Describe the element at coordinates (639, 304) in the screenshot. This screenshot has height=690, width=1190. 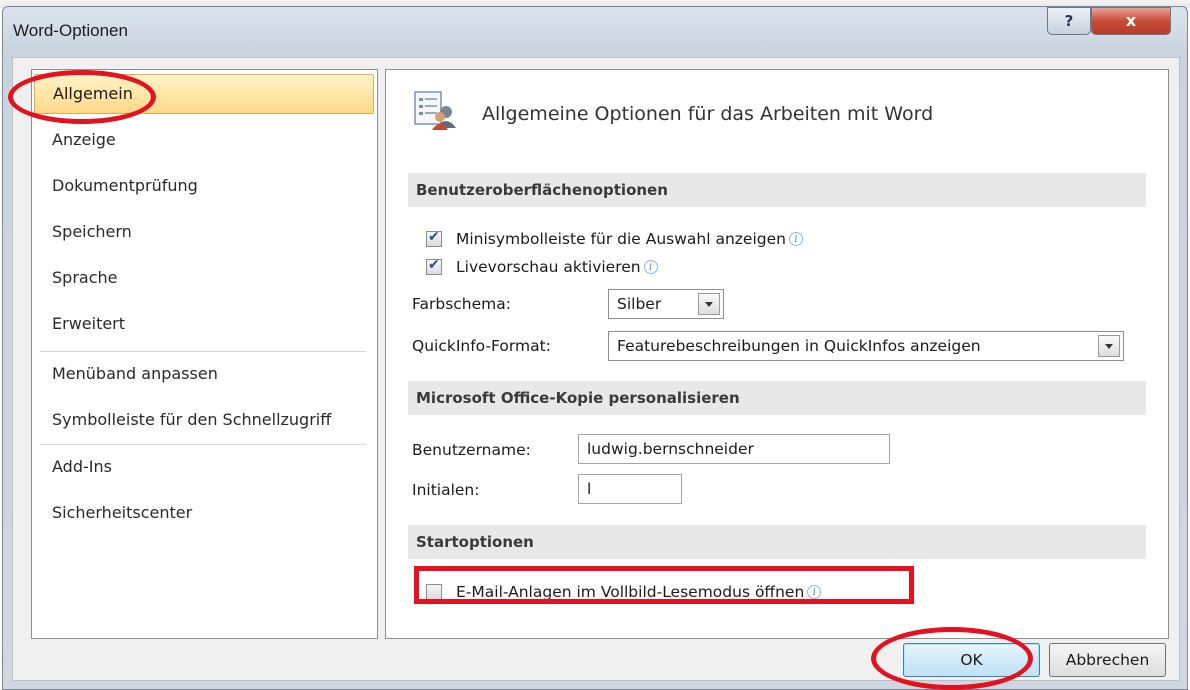
I see `colorscheme-value: Silber` at that location.